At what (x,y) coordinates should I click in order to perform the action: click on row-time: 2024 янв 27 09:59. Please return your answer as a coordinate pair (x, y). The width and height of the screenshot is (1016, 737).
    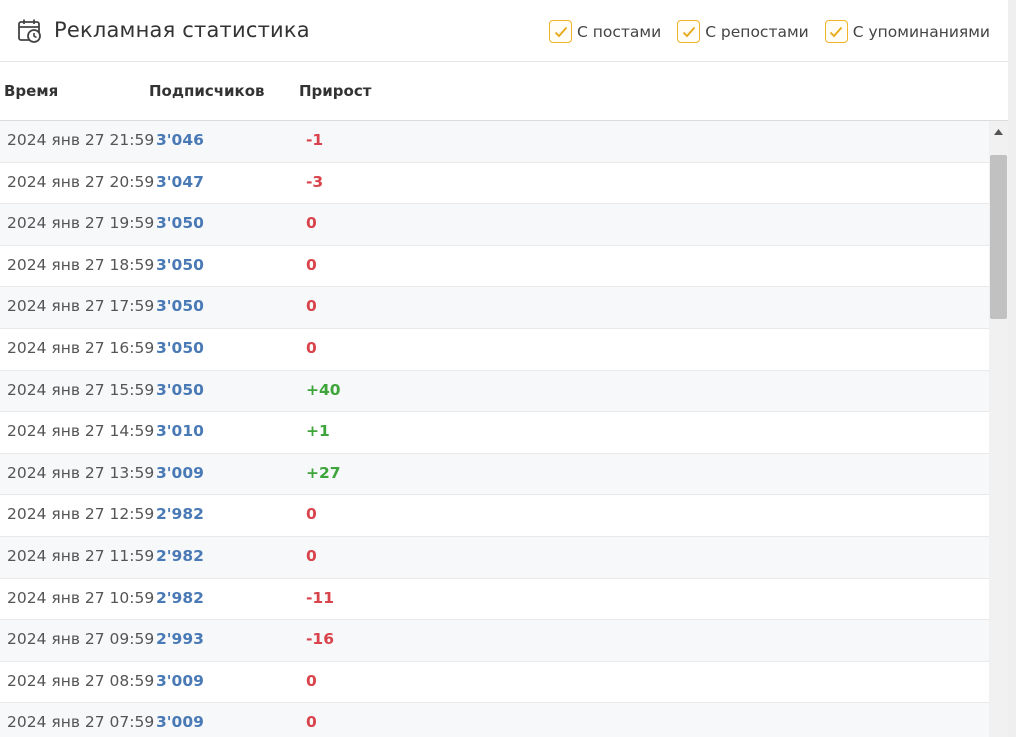
    Looking at the image, I should click on (81, 639).